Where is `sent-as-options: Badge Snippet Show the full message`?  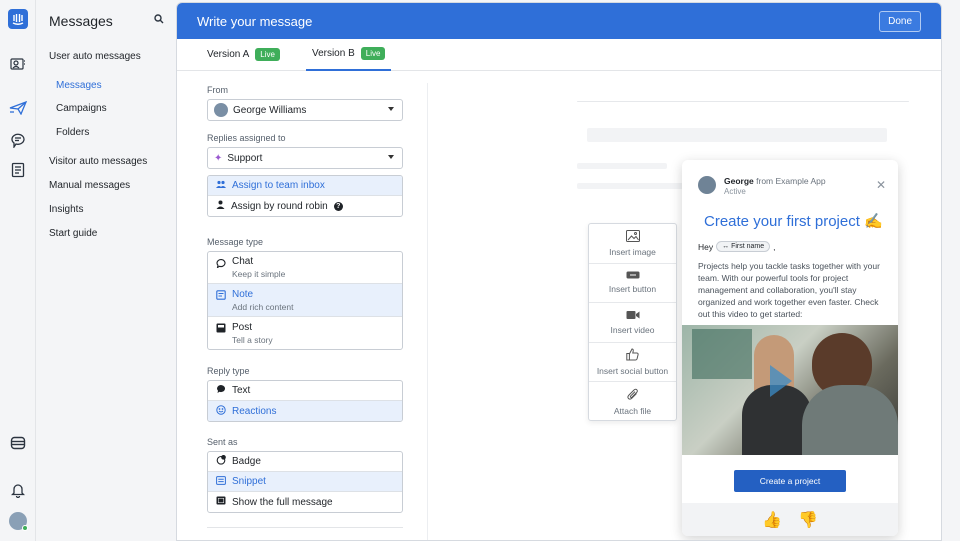 sent-as-options: Badge Snippet Show the full message is located at coordinates (305, 482).